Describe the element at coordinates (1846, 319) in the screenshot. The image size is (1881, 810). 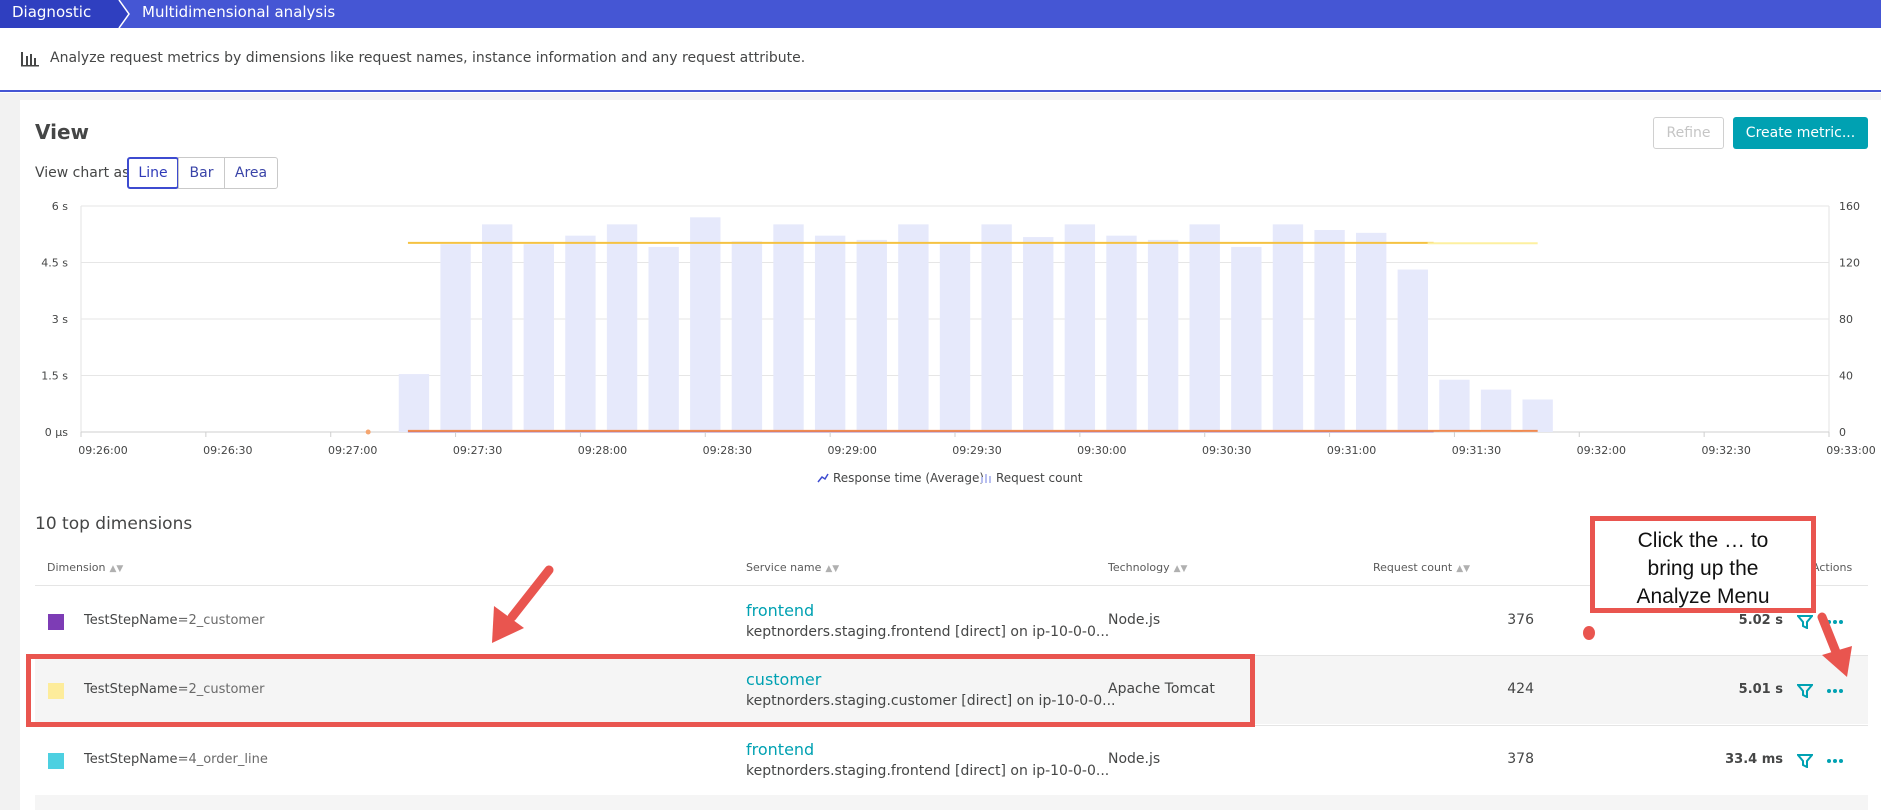
I see `y-right-tick-label: 80` at that location.